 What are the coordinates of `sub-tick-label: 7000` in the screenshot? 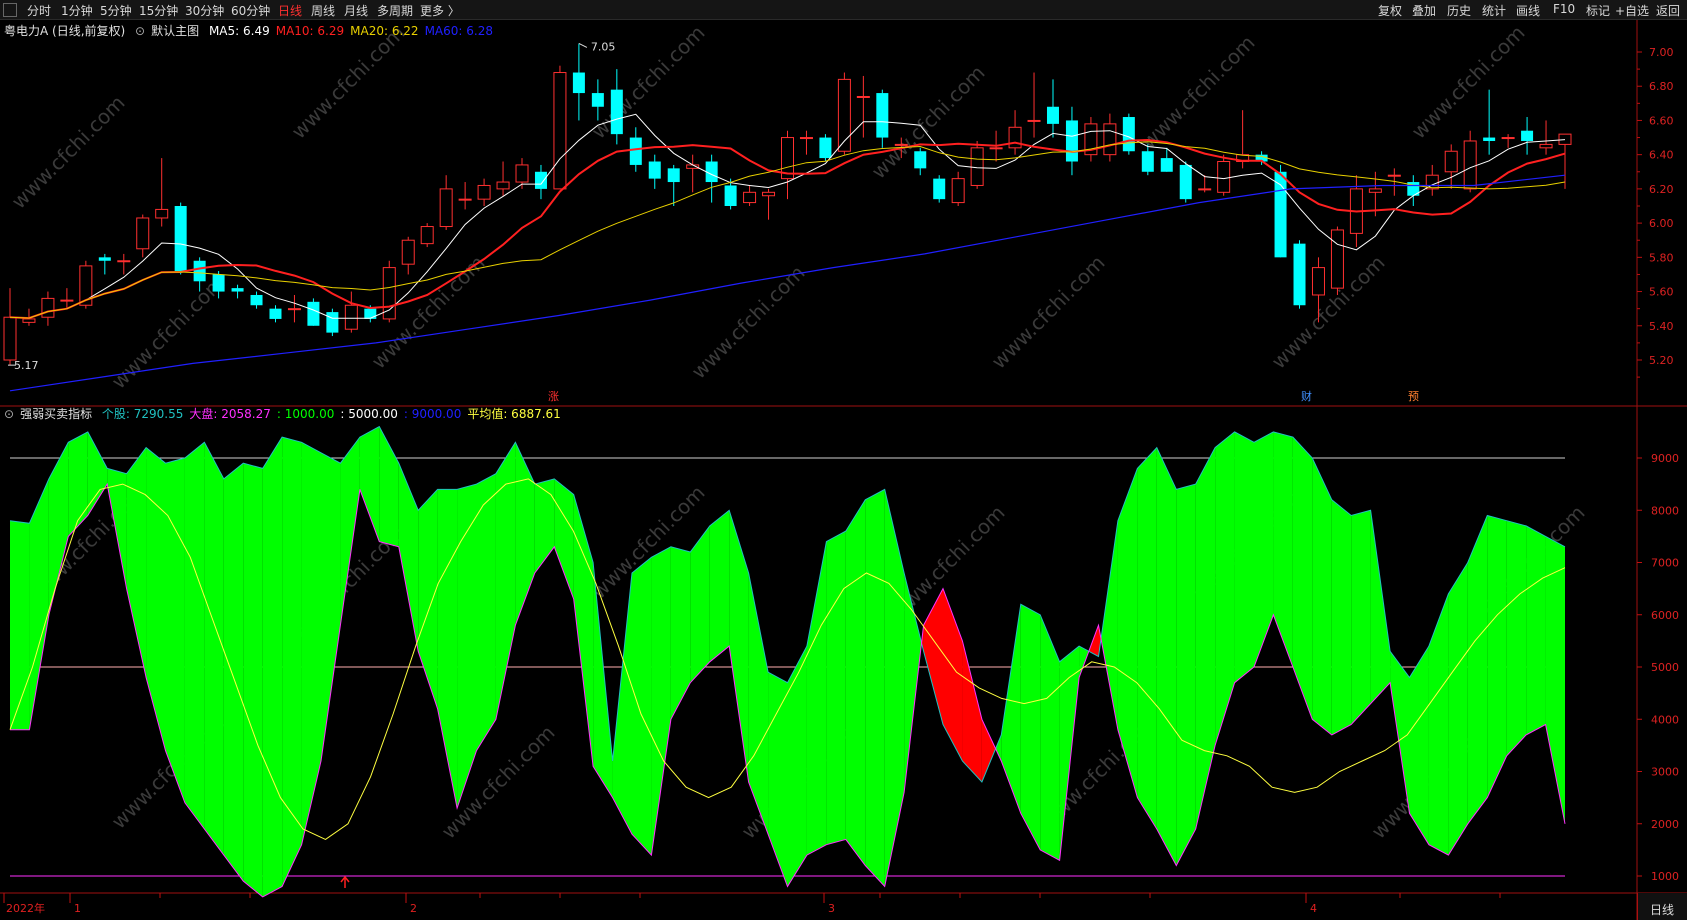 It's located at (1665, 563).